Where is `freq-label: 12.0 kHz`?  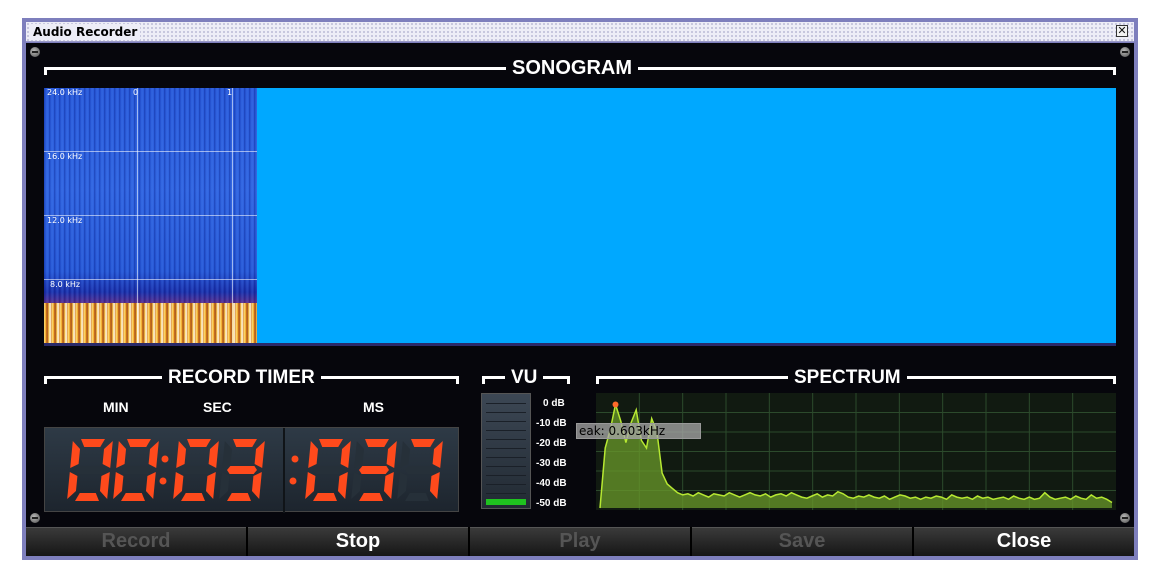 freq-label: 12.0 kHz is located at coordinates (65, 220).